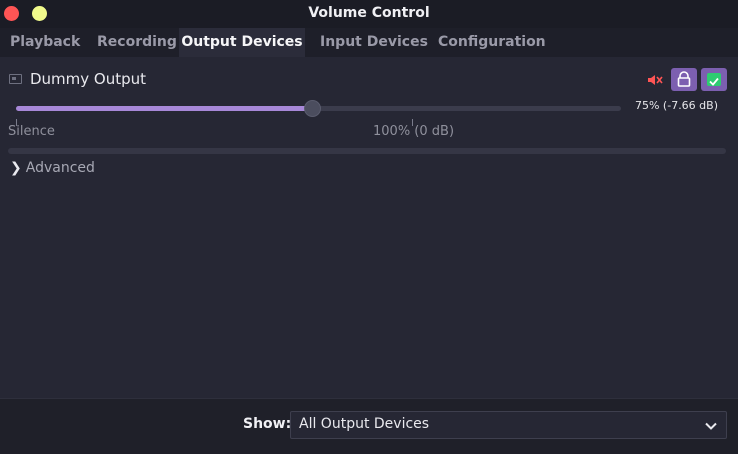  Describe the element at coordinates (374, 42) in the screenshot. I see `tab-input-devices: Input Devices` at that location.